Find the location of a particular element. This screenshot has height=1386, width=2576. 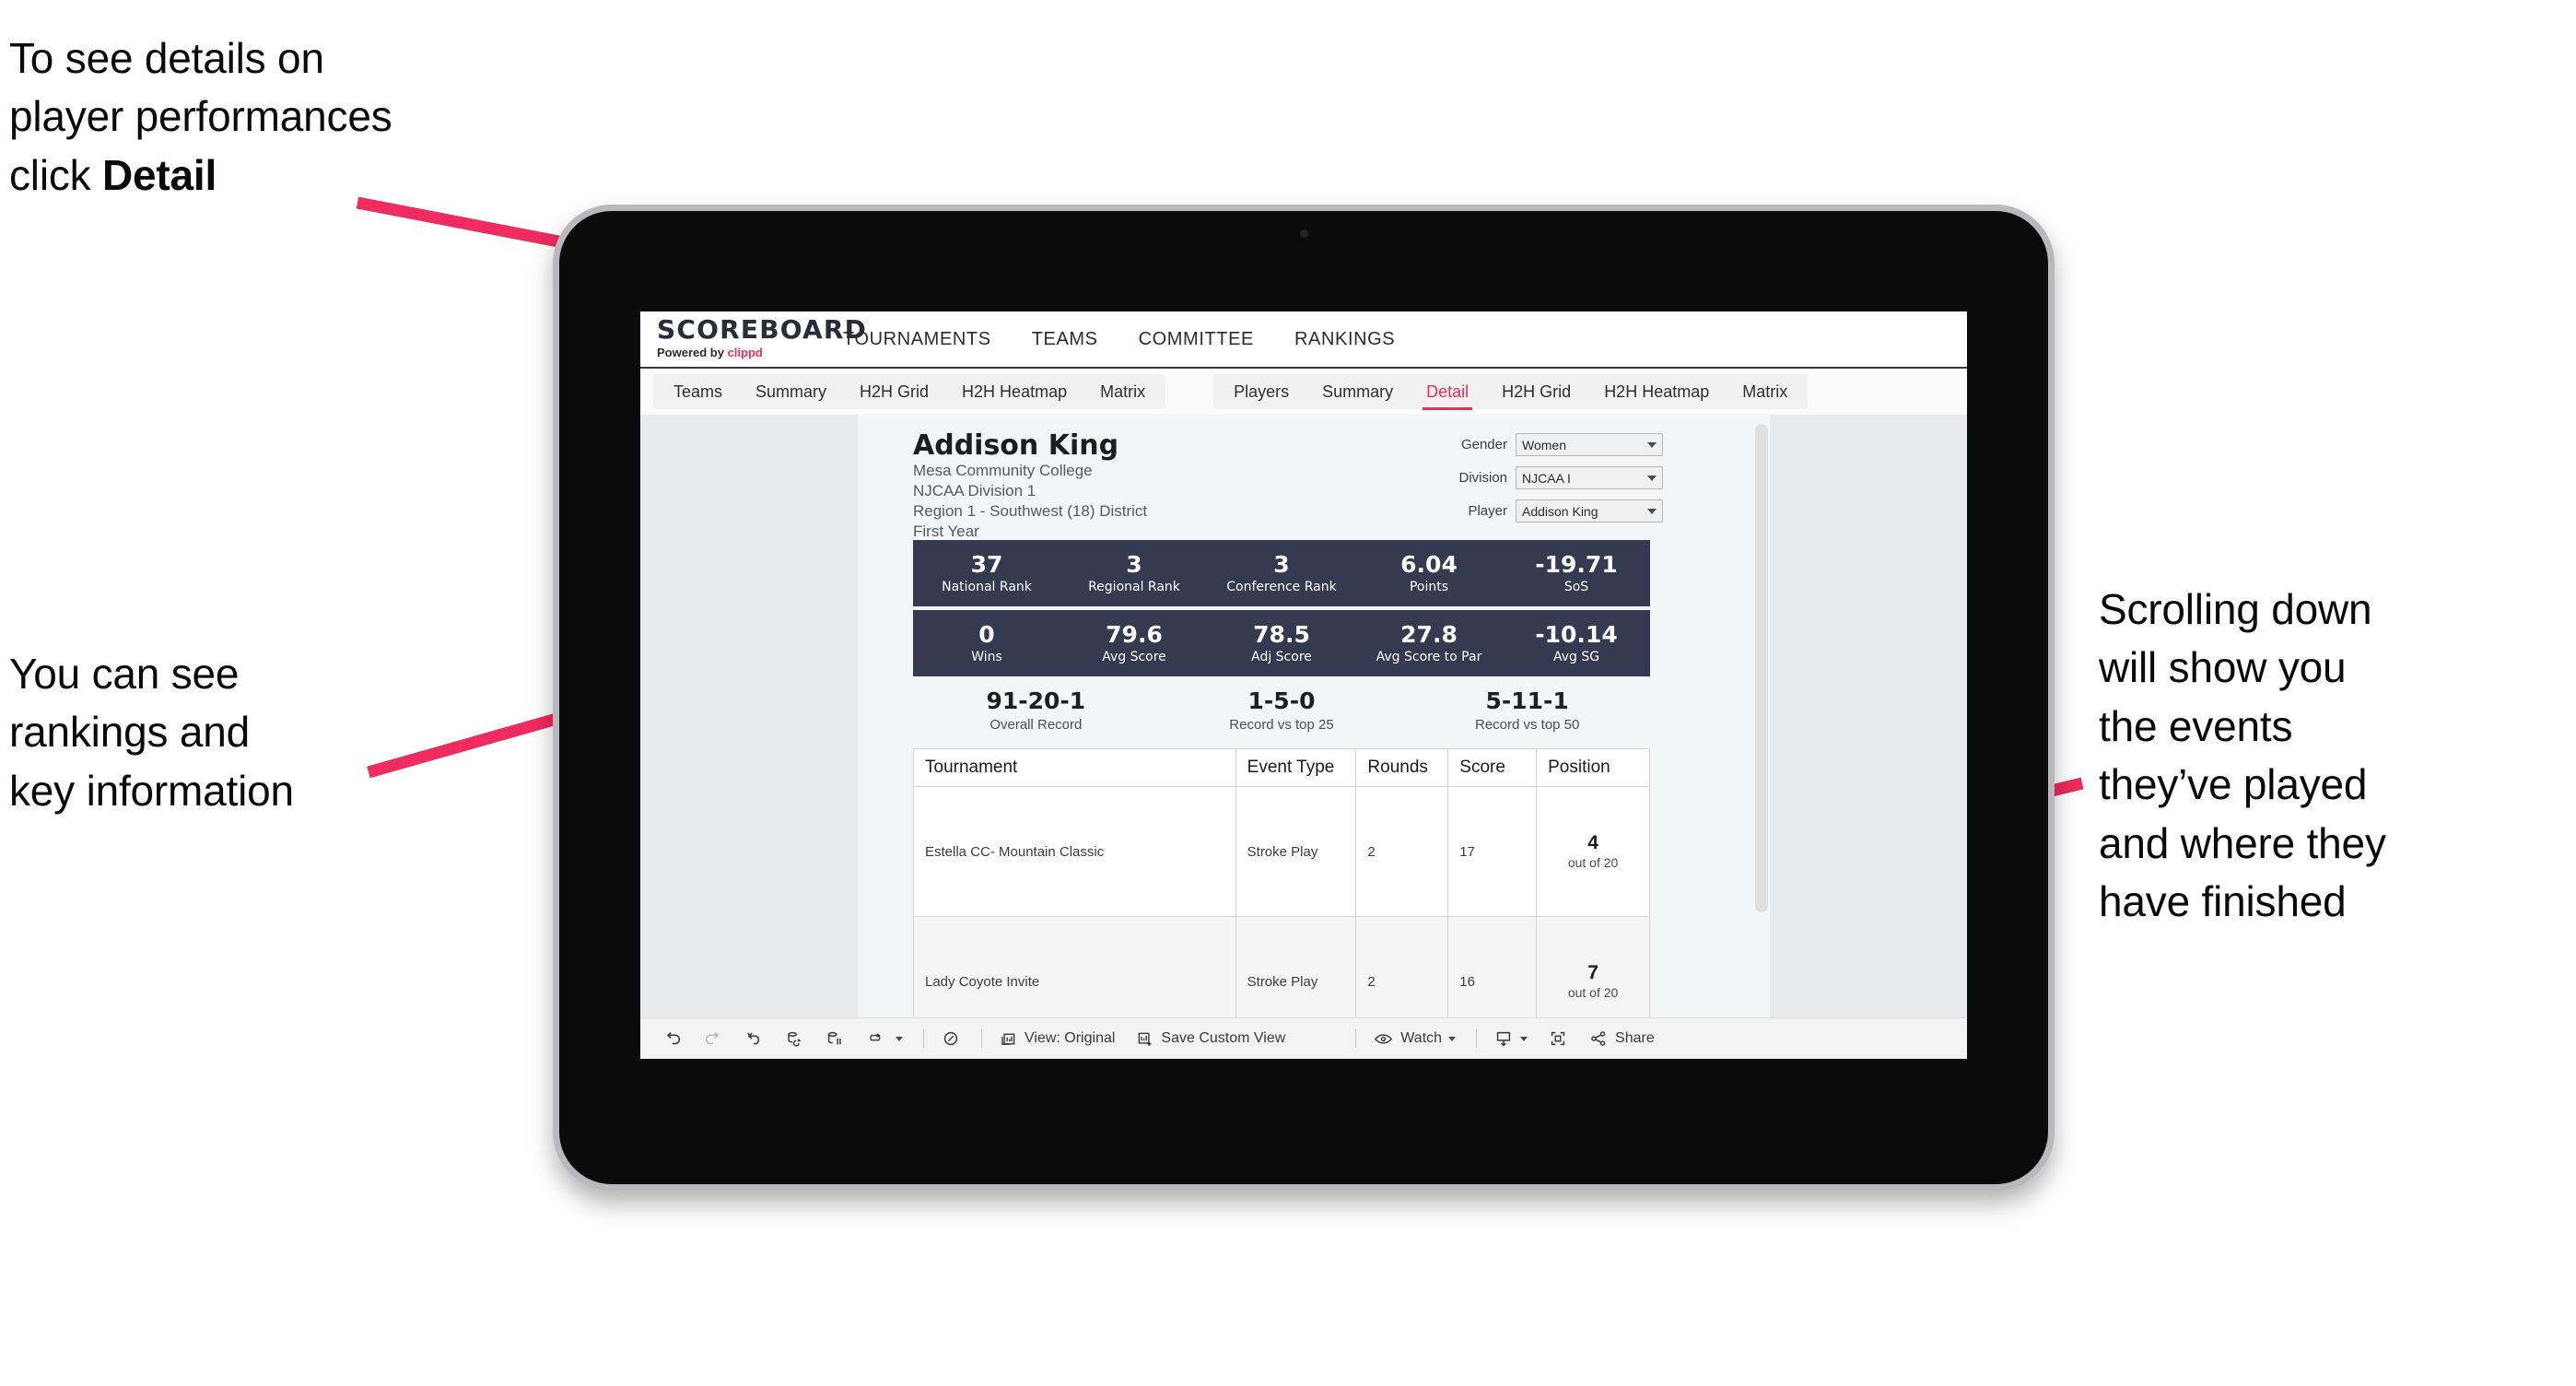

tab-teams-summary: Summary is located at coordinates (791, 391).